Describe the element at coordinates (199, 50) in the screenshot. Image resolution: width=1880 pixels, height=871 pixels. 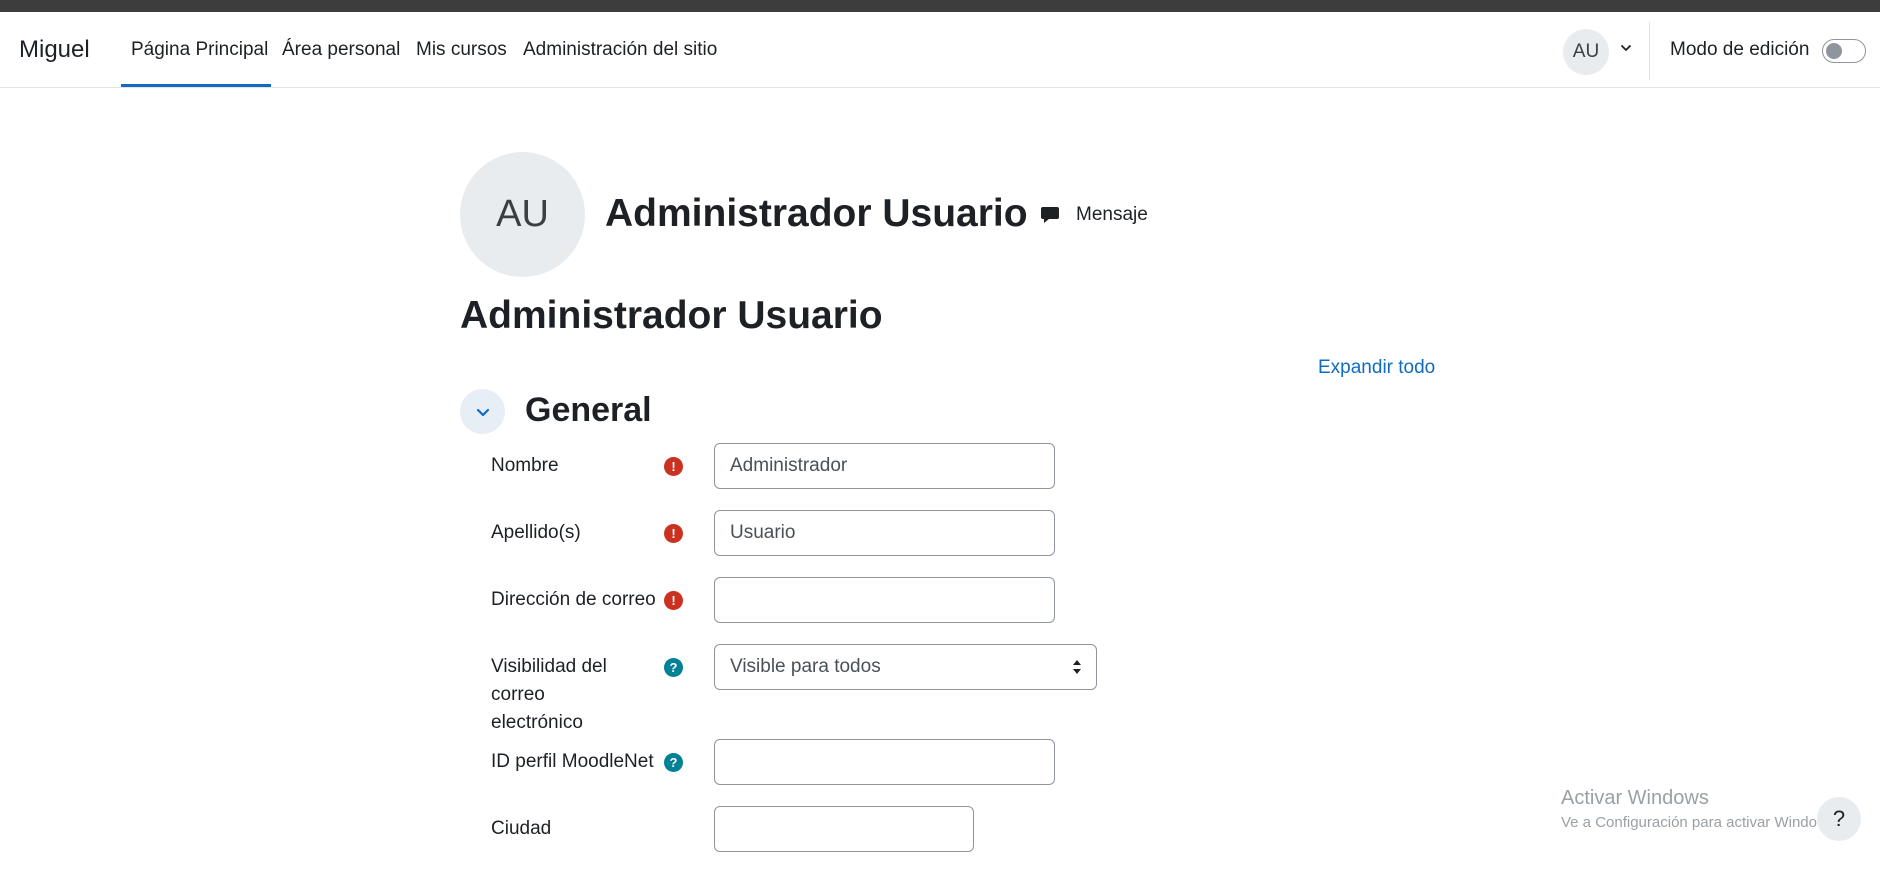
I see `nav-link-home: Página Principal` at that location.